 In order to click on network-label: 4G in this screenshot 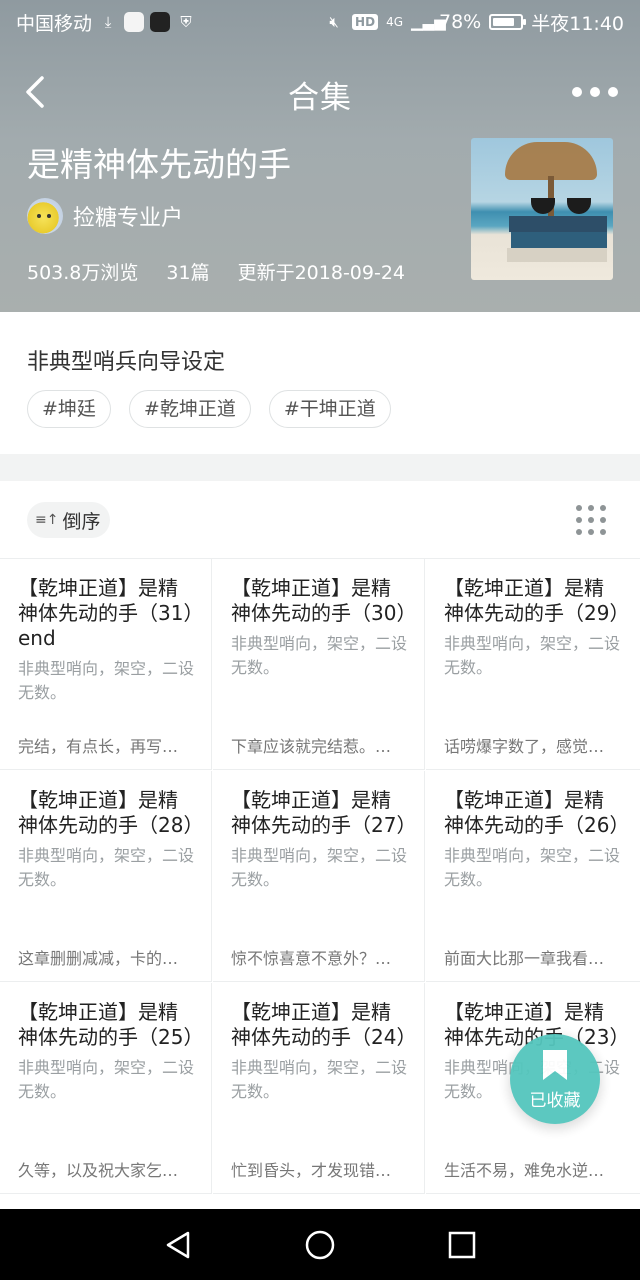, I will do `click(394, 22)`.